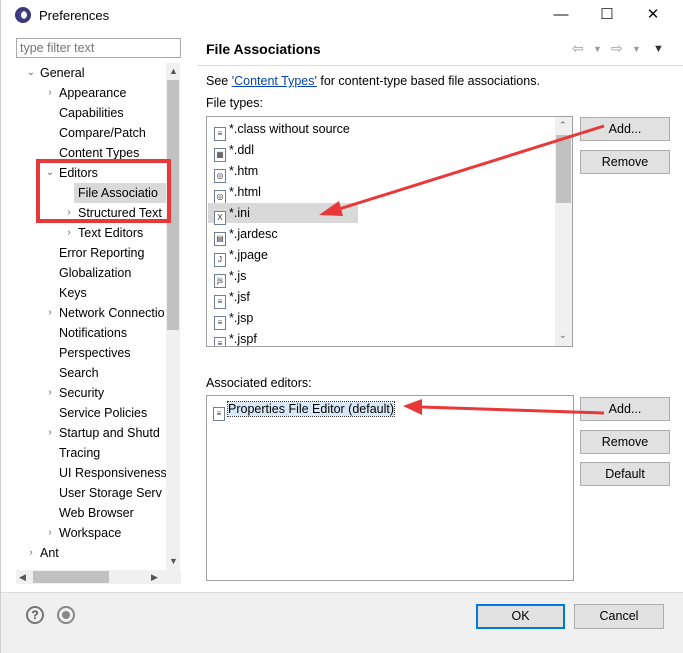  I want to click on close-button: ✕, so click(653, 16).